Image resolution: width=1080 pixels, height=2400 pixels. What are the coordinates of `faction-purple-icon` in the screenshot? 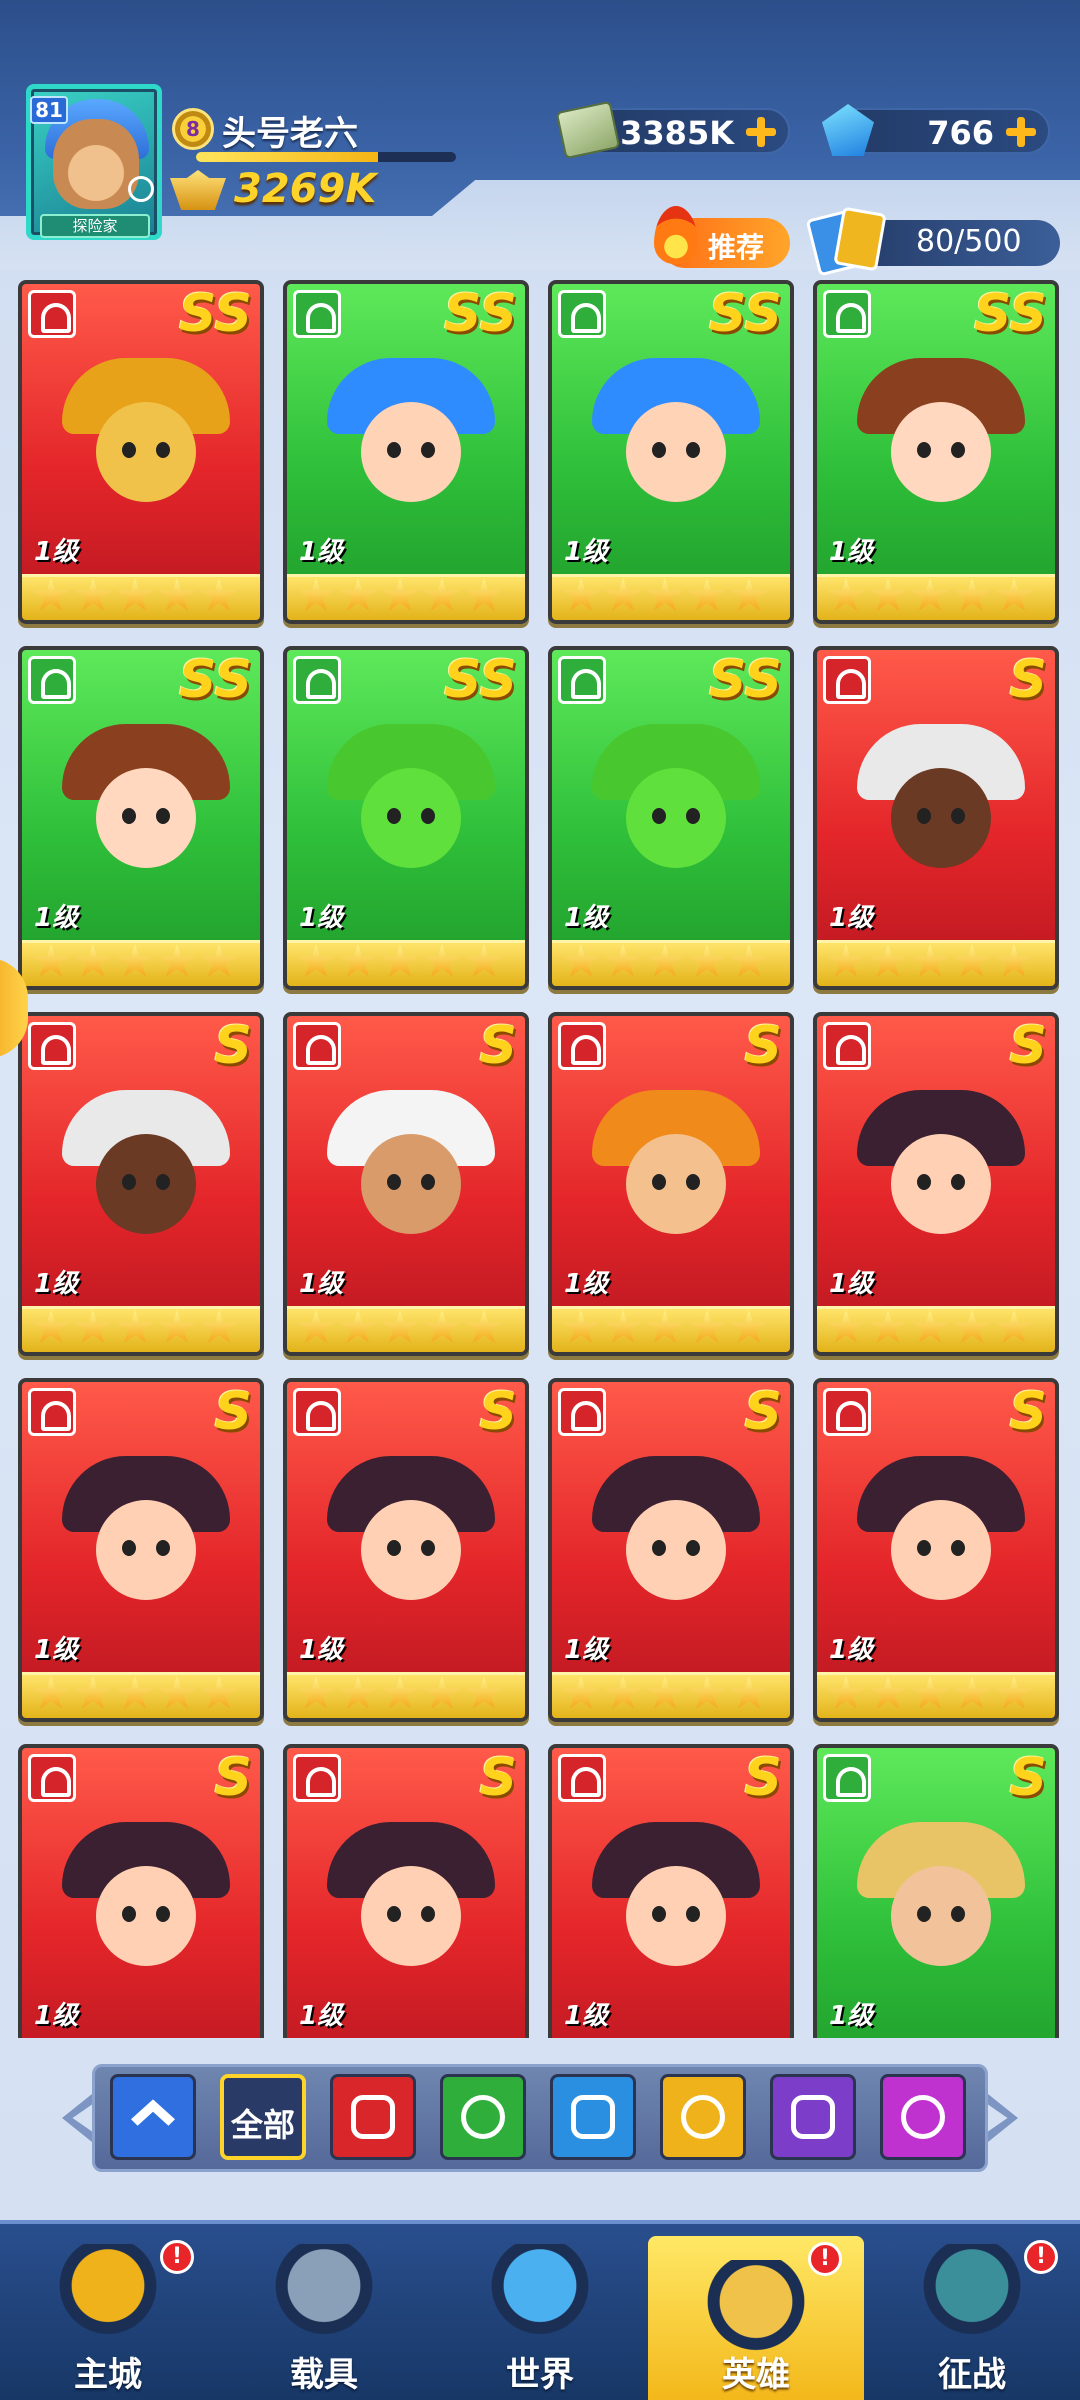 It's located at (813, 2117).